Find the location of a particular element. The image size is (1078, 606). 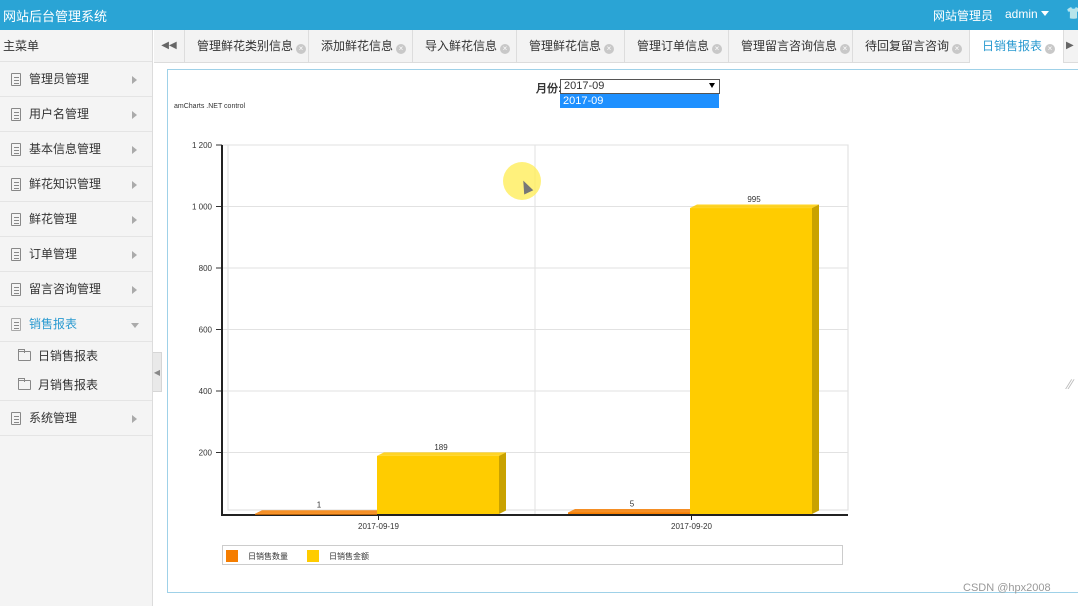

legend-swatch-quantity is located at coordinates (232, 556).